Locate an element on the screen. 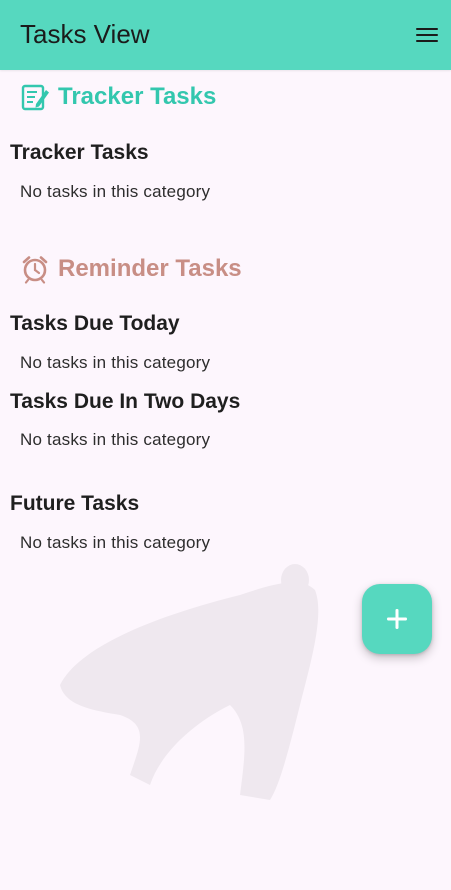  reminder-tasks-section-title: Reminder Tasks is located at coordinates (150, 268).